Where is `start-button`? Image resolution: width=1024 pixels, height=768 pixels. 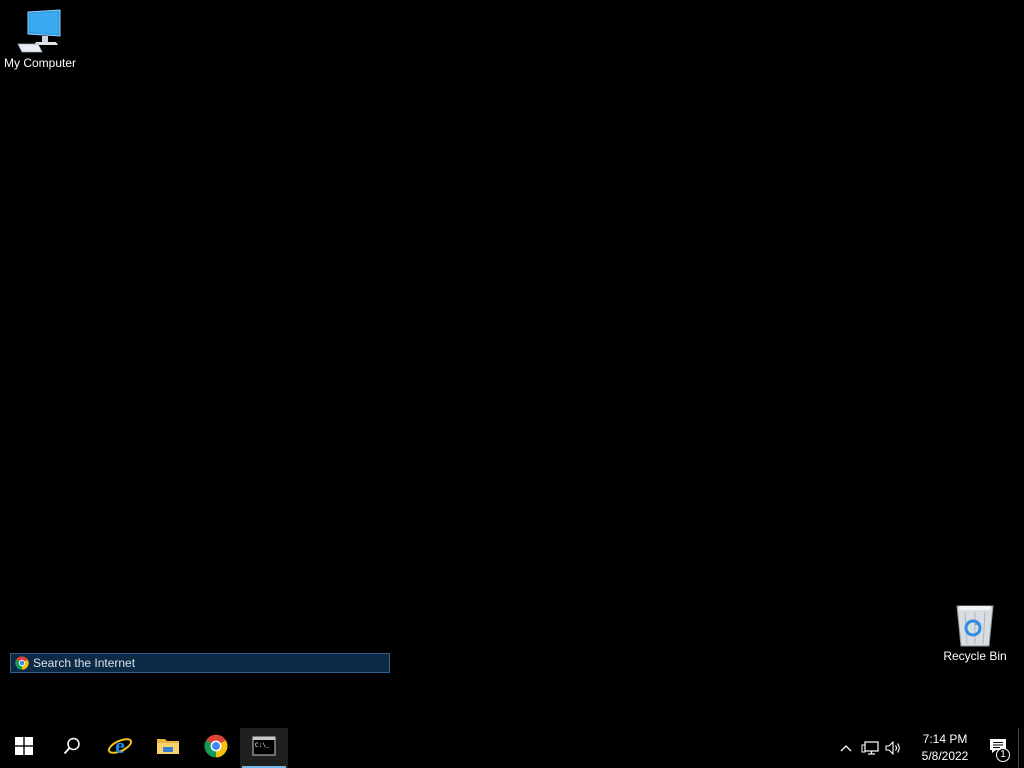
start-button is located at coordinates (24, 748).